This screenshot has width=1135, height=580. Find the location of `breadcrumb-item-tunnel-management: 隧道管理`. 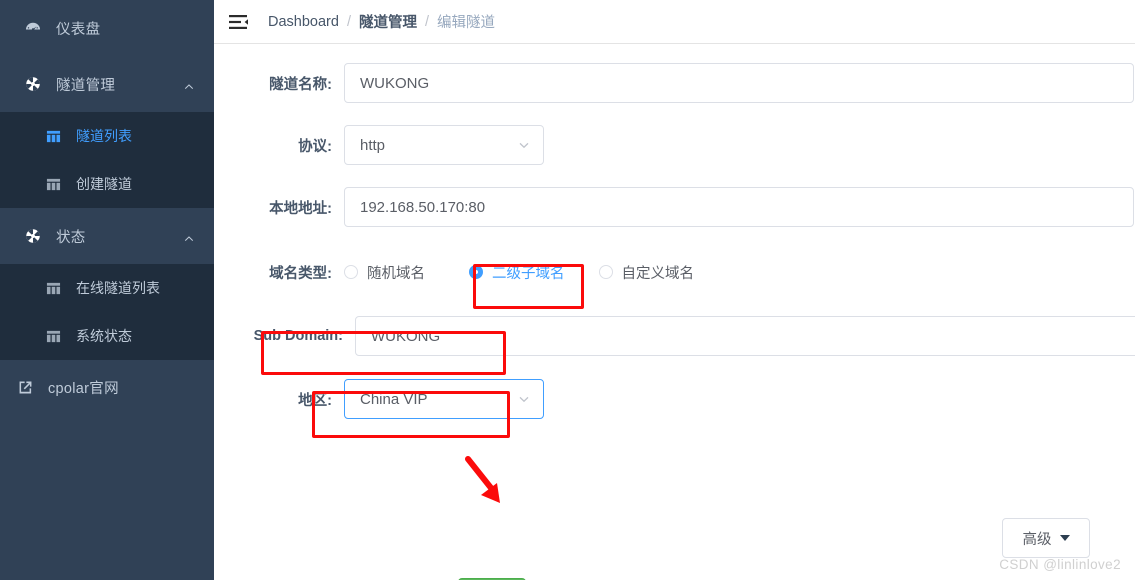

breadcrumb-item-tunnel-management: 隧道管理 is located at coordinates (388, 21).